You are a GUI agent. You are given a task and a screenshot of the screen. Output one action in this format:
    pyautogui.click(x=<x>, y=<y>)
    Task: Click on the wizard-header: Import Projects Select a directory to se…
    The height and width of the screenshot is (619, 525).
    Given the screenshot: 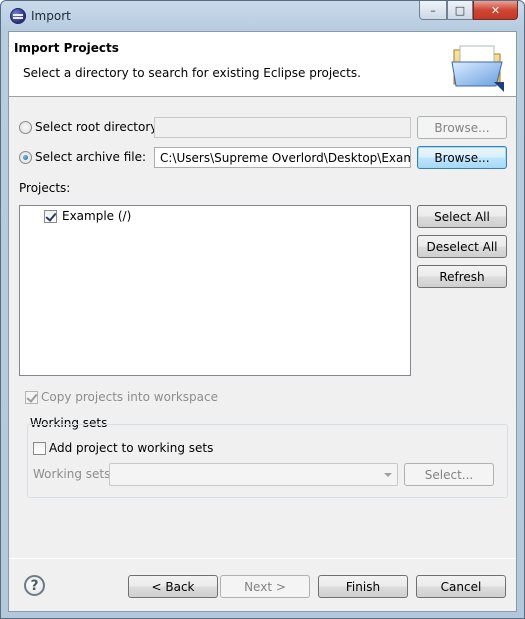 What is the action you would take?
    pyautogui.click(x=262, y=64)
    